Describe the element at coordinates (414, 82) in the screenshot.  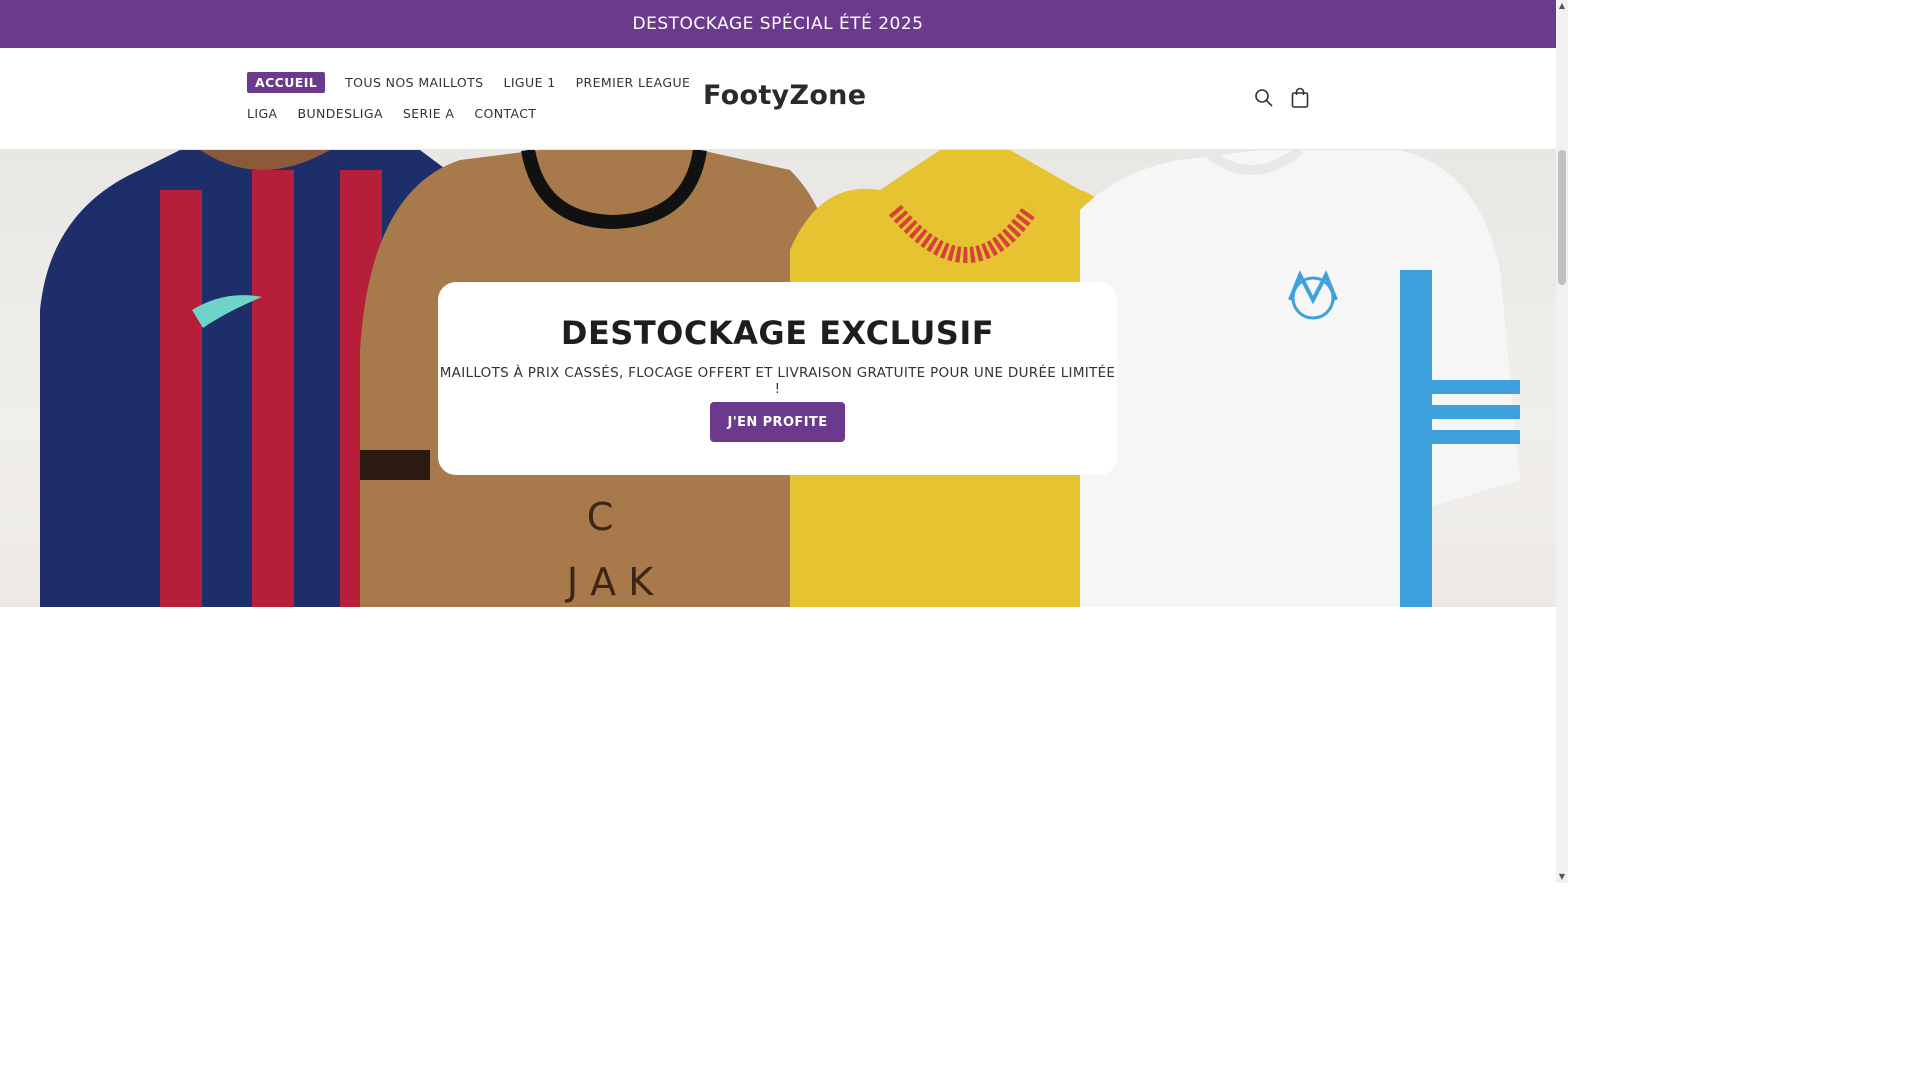
I see `nav-item-tous-nos-maillots: TOUS NOS MAILLOTS` at that location.